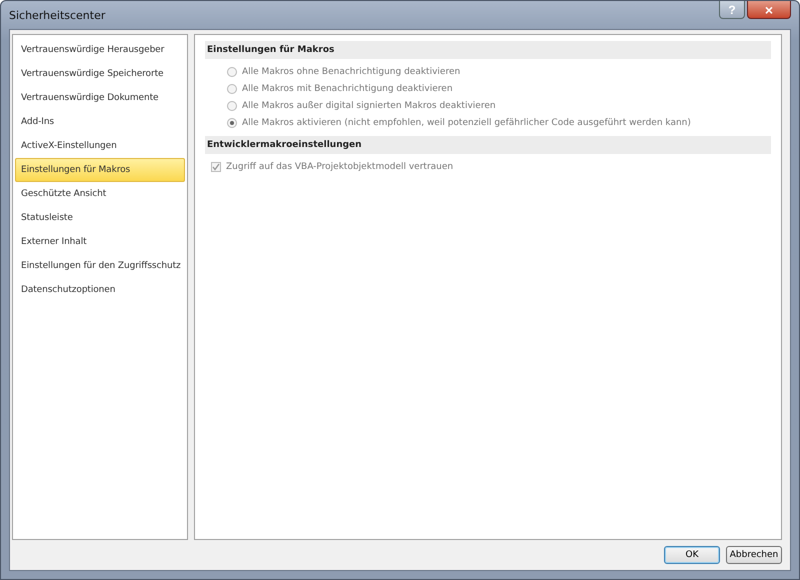 The height and width of the screenshot is (580, 800). What do you see at coordinates (100, 194) in the screenshot?
I see `sidebar-item: Geschützte Ansicht` at bounding box center [100, 194].